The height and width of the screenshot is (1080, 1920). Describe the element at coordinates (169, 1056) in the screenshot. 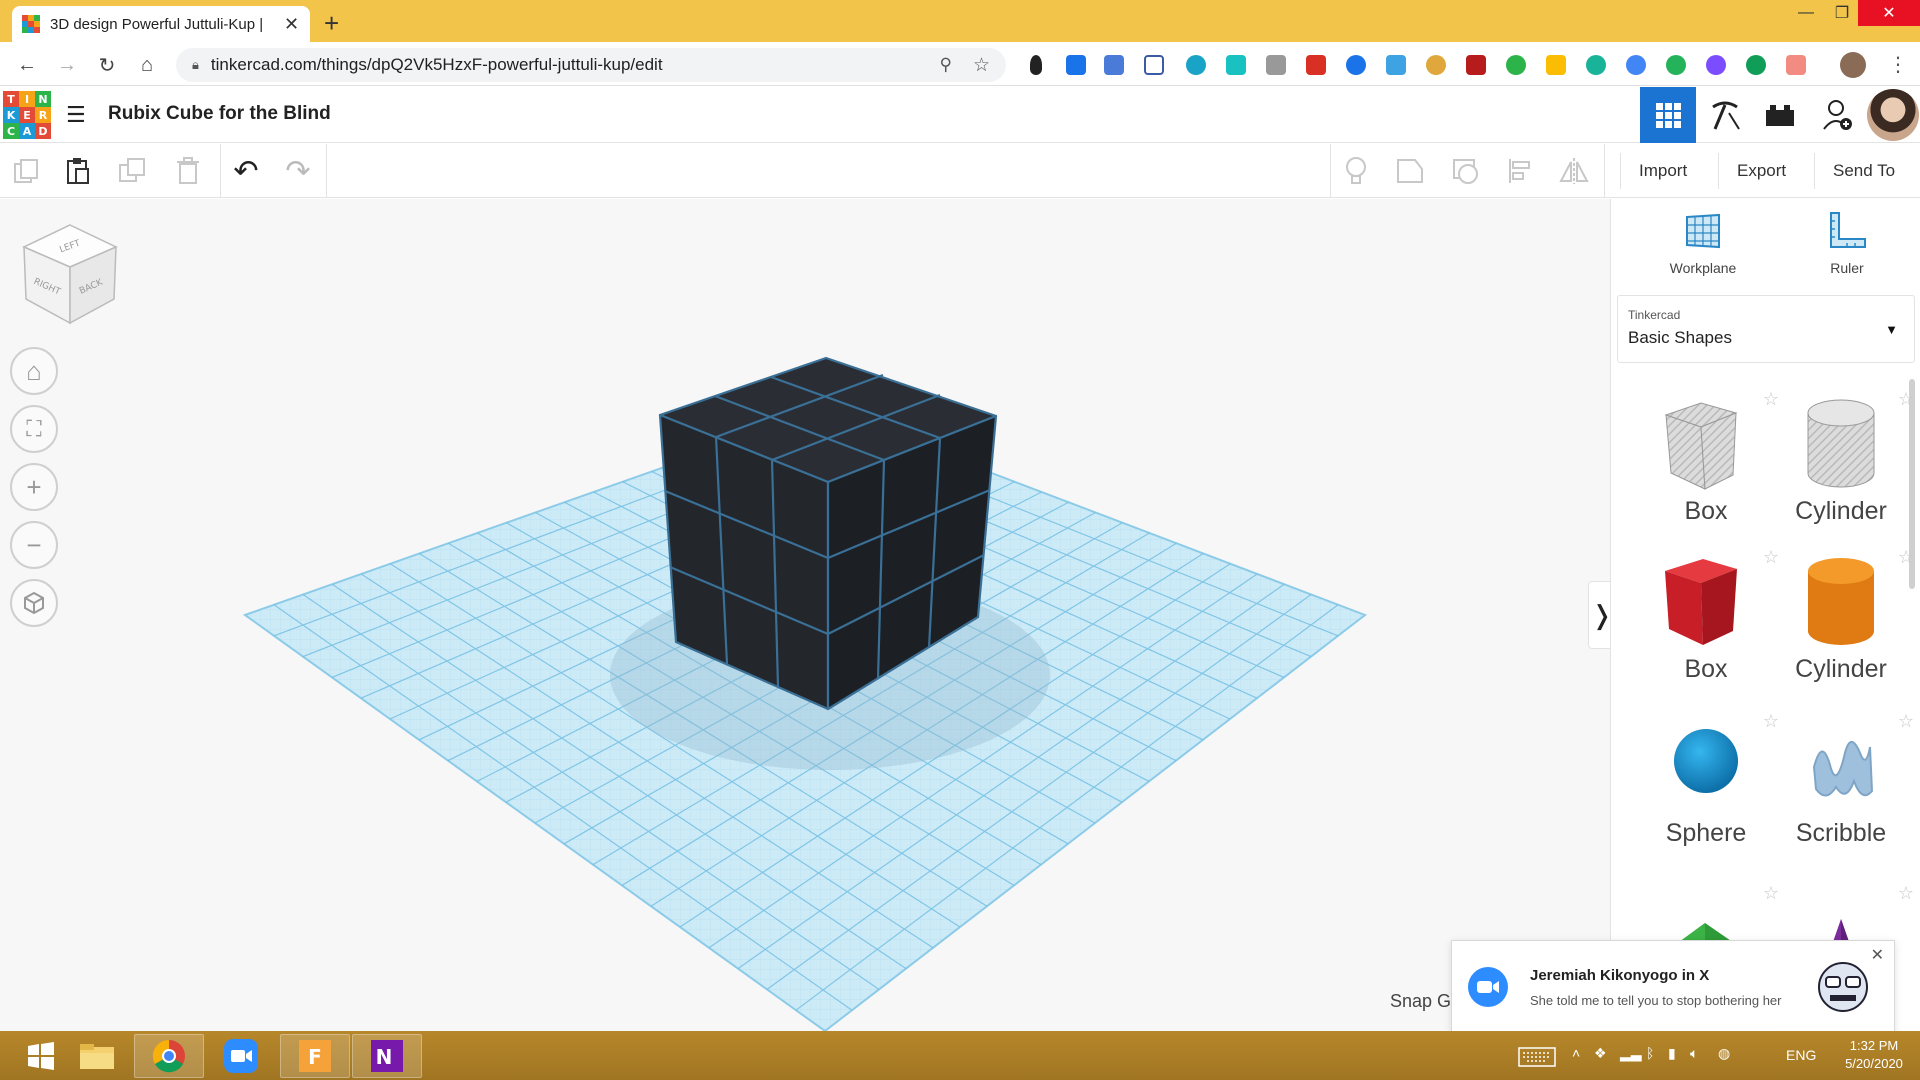

I see `taskbar-chrome` at that location.